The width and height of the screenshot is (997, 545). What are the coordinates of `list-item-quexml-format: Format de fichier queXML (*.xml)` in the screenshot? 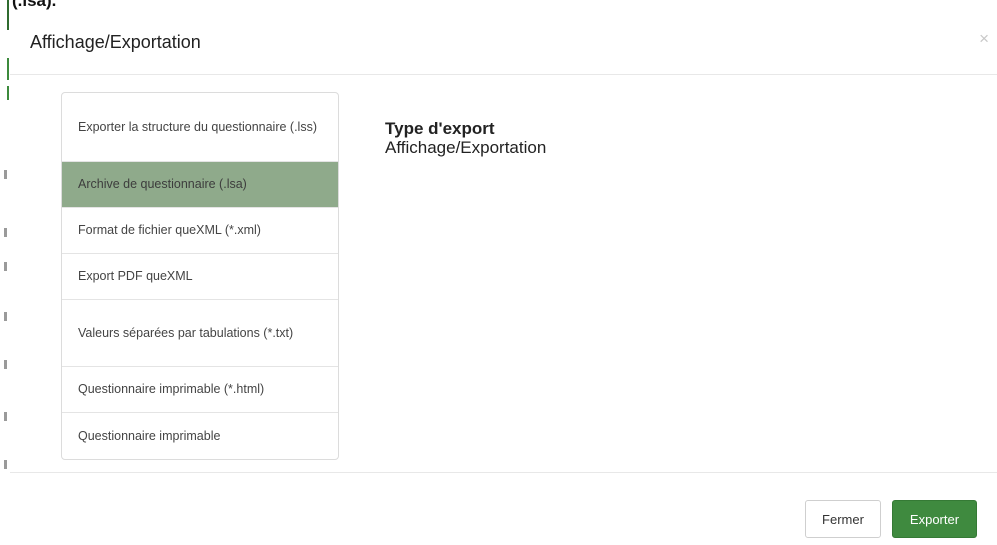 It's located at (200, 231).